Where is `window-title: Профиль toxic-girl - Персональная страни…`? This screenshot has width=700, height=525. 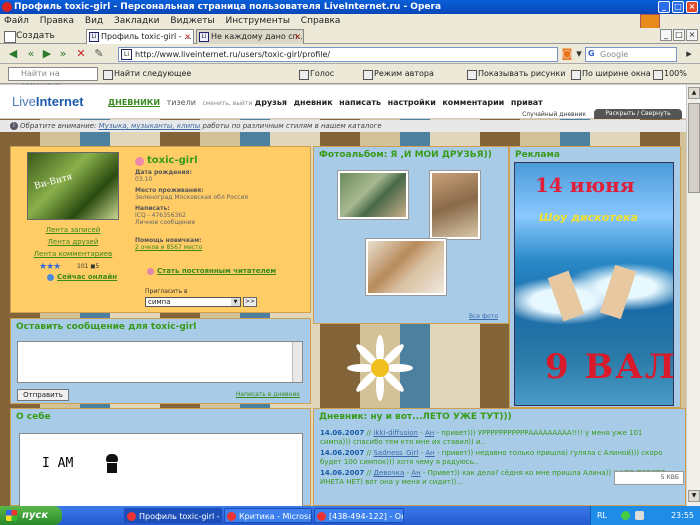 window-title: Профиль toxic-girl - Персональная страни… is located at coordinates (228, 7).